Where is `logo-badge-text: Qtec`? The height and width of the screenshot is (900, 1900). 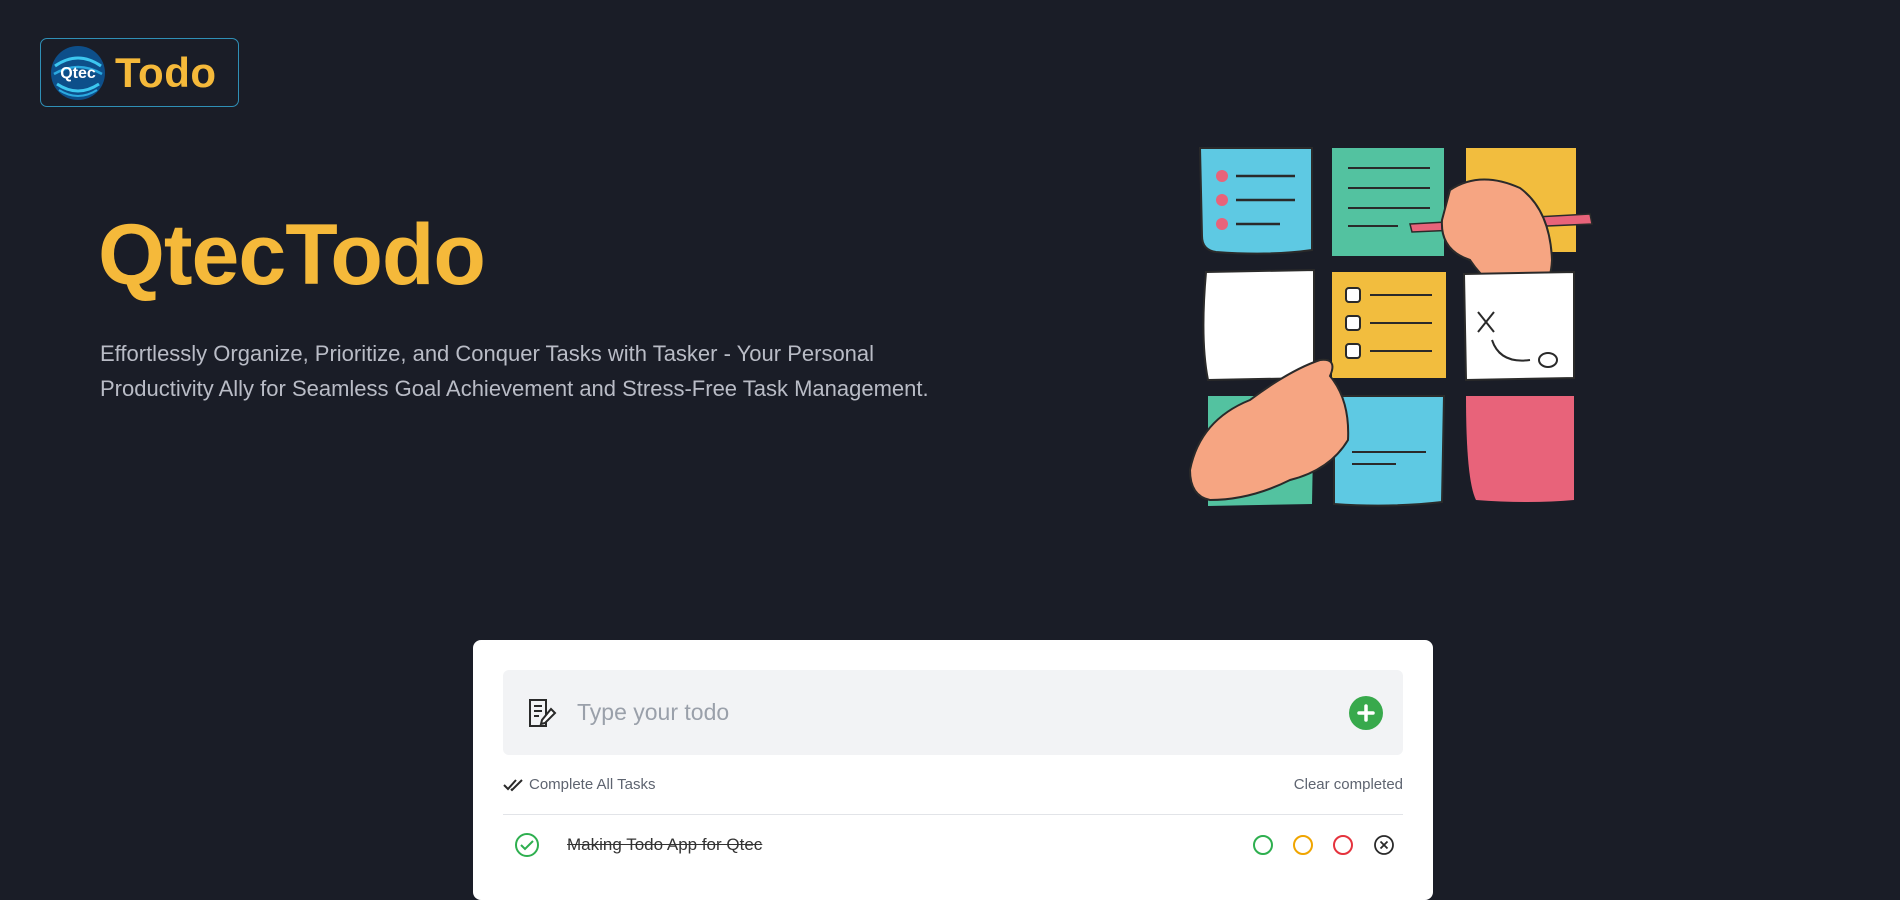 logo-badge-text: Qtec is located at coordinates (78, 73).